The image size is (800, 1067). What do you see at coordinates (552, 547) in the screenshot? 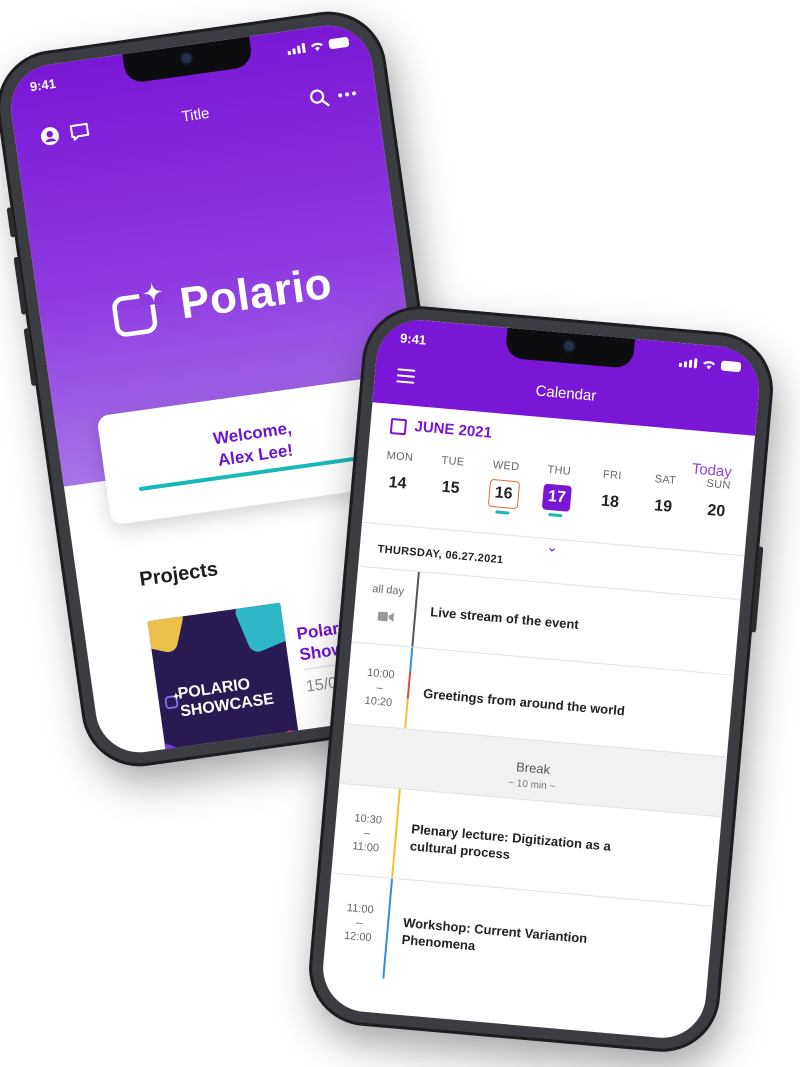
I see `chevron-down-icon: ⌄` at bounding box center [552, 547].